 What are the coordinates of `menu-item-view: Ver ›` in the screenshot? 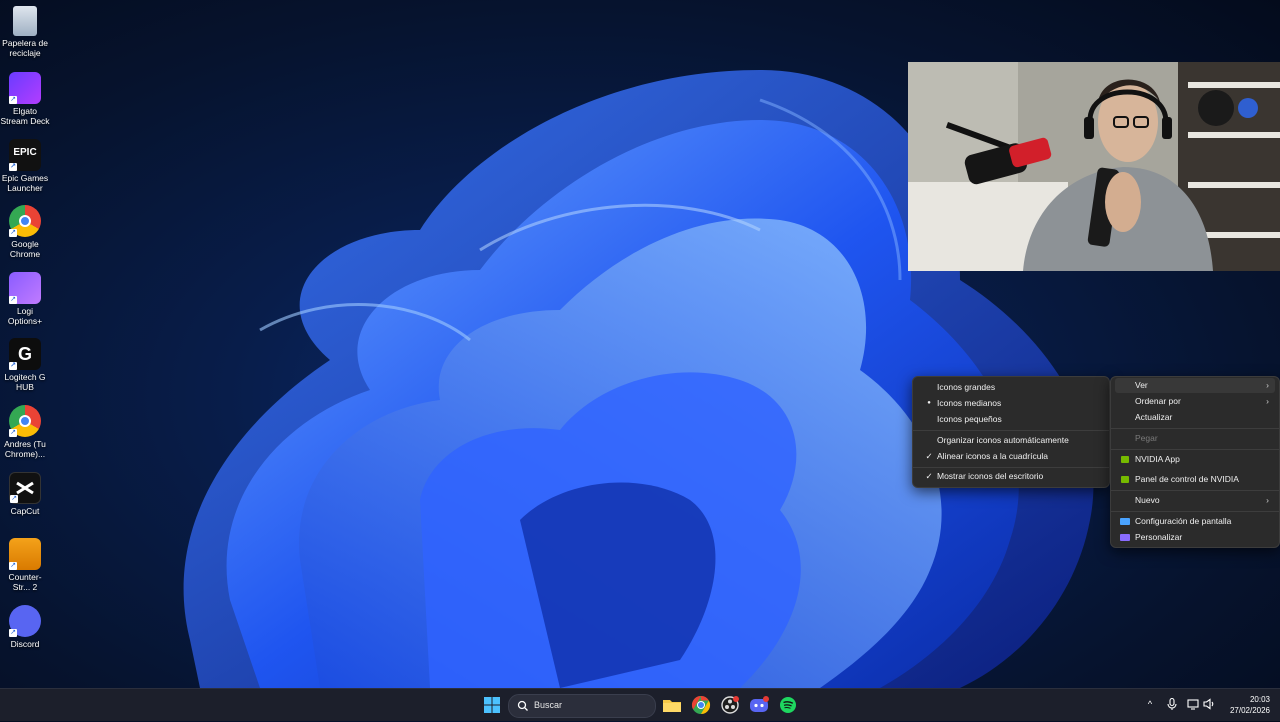 It's located at (1195, 385).